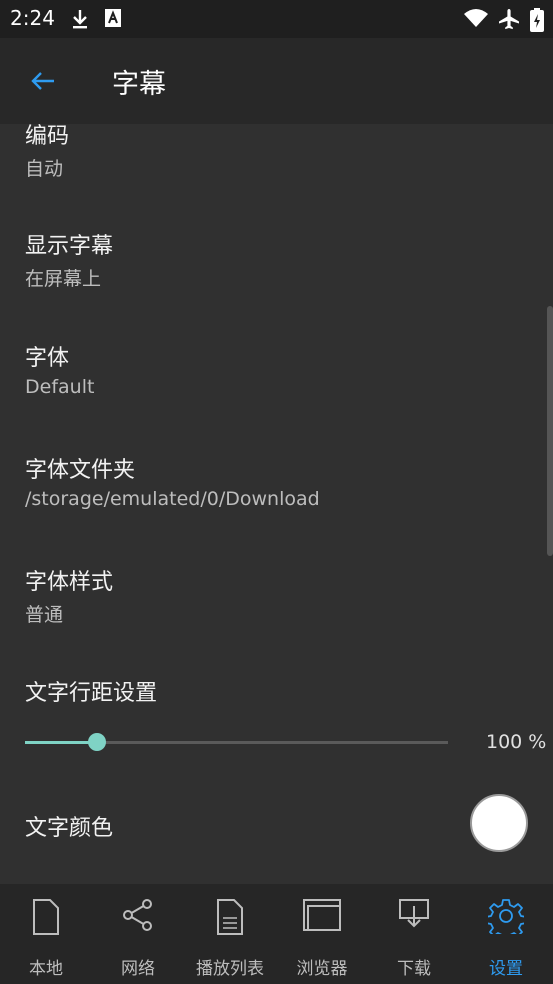 The width and height of the screenshot is (553, 984). What do you see at coordinates (269, 259) in the screenshot?
I see `setting-display-subtitles: 显示字幕 在屏幕上` at bounding box center [269, 259].